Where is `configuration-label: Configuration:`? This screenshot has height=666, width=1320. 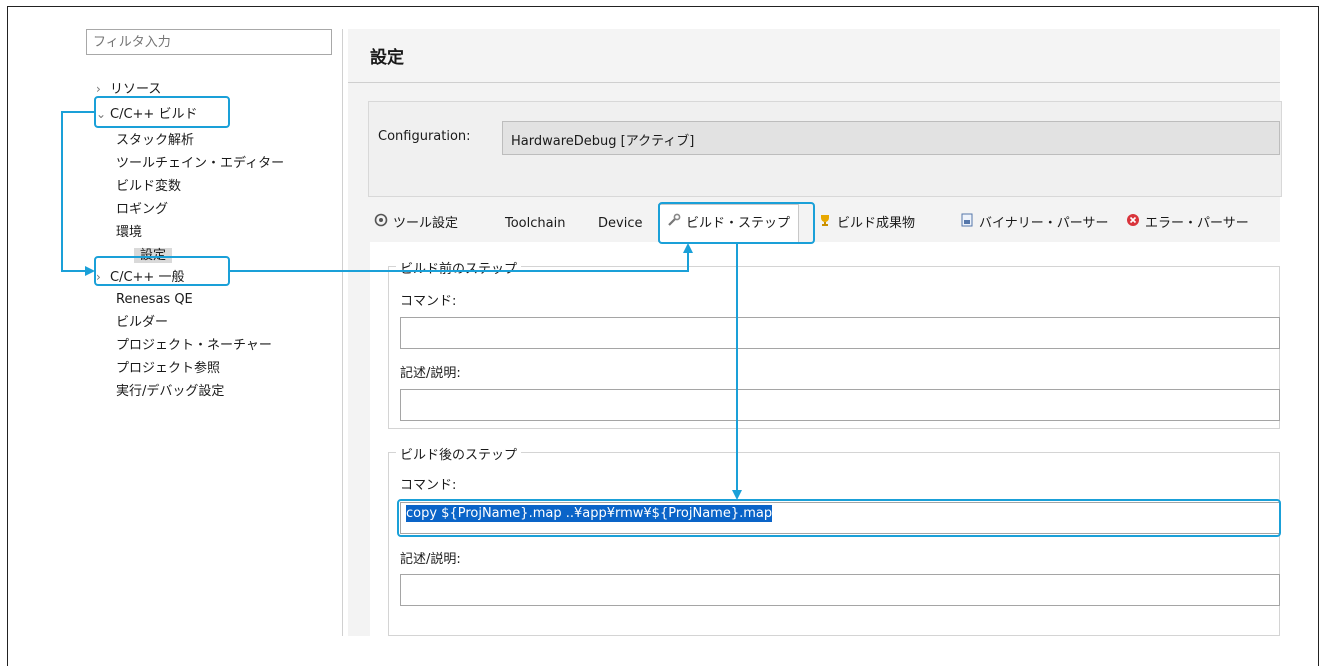 configuration-label: Configuration: is located at coordinates (424, 136).